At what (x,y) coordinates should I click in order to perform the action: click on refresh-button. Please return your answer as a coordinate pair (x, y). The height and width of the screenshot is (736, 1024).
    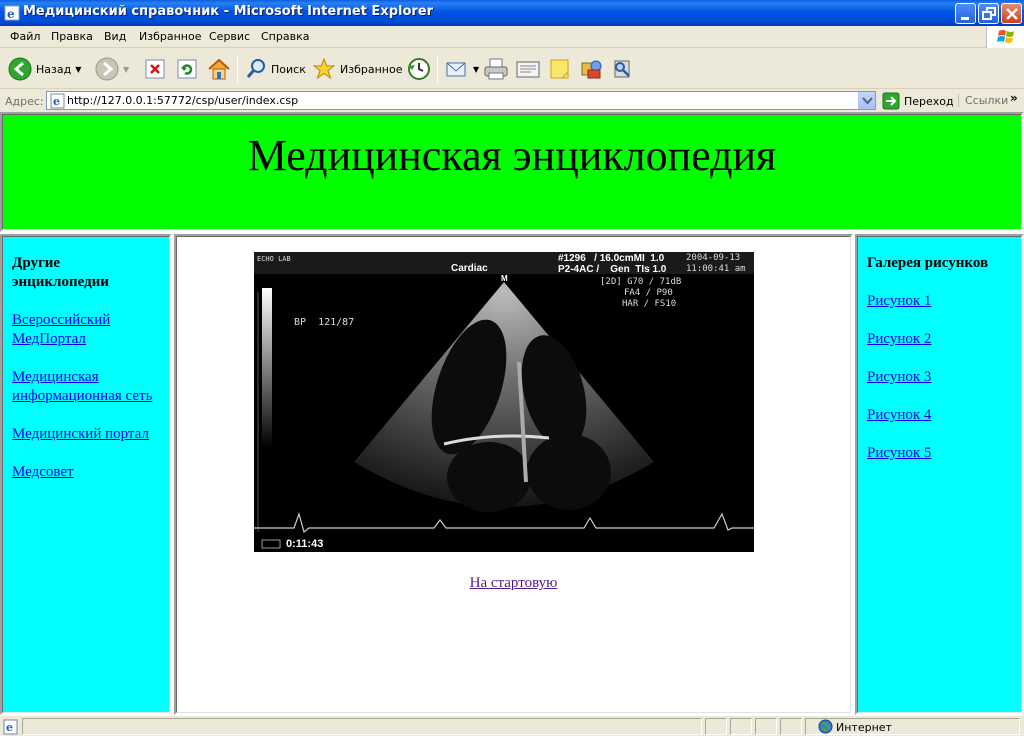
    Looking at the image, I should click on (187, 69).